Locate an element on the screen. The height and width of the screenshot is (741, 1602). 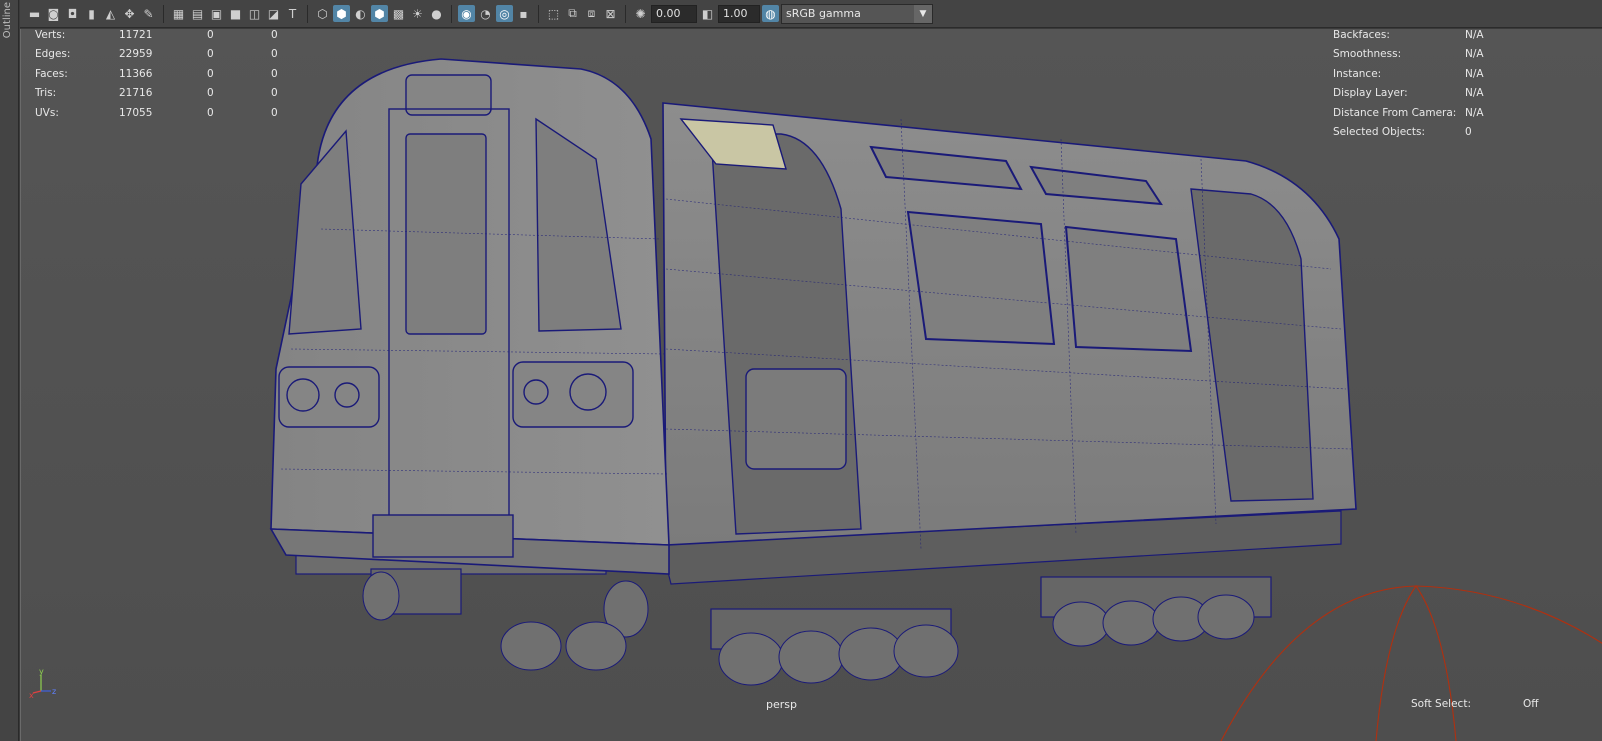
camera-icon: ◘ is located at coordinates (72, 13).